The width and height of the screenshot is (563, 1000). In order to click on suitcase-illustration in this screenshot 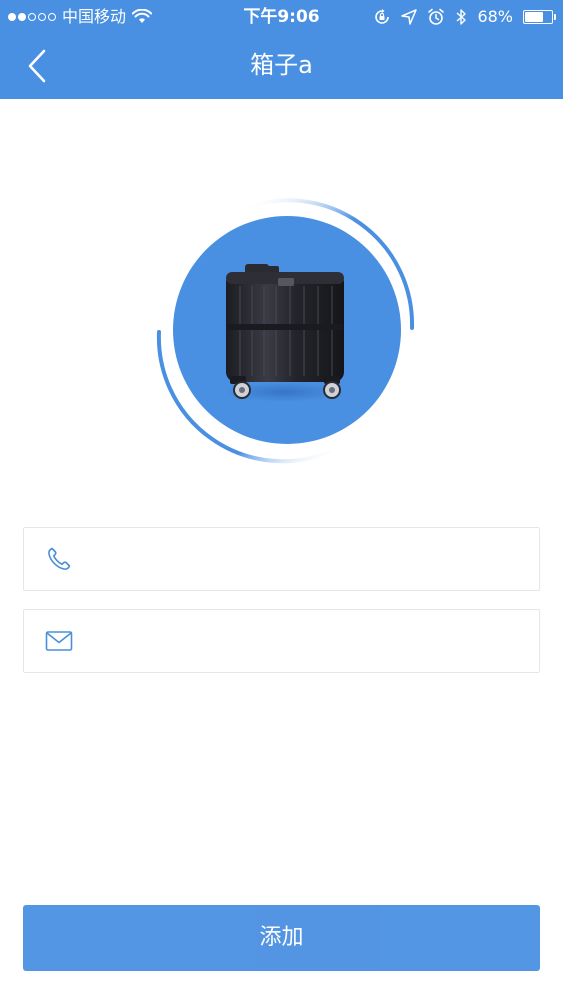, I will do `click(285, 331)`.